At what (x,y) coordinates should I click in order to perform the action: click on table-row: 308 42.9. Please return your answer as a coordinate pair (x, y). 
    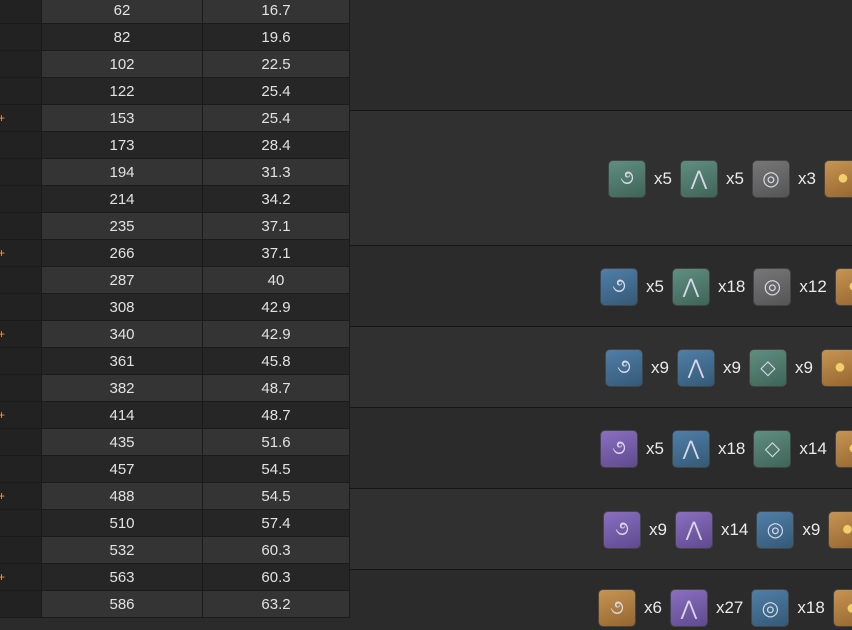
    Looking at the image, I should click on (175, 307).